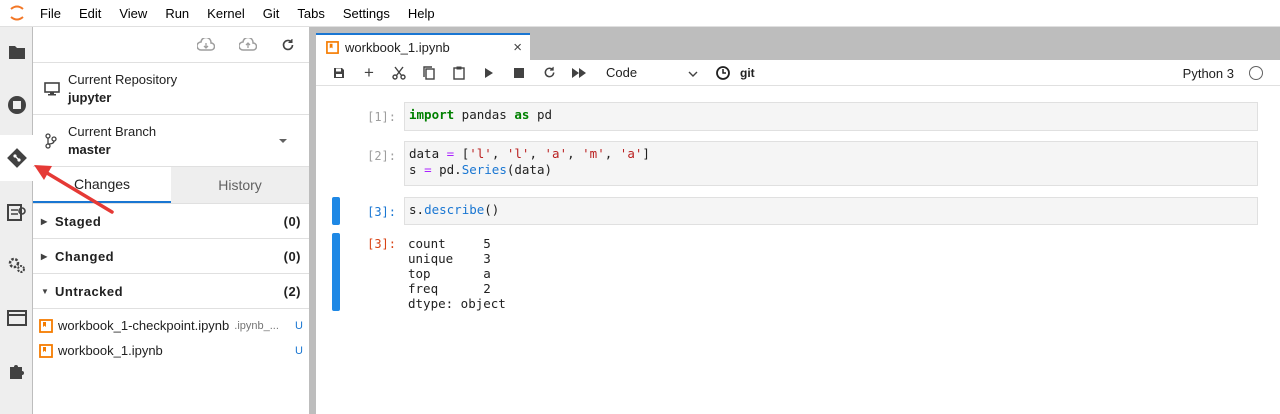 This screenshot has height=414, width=1280. Describe the element at coordinates (310, 13) in the screenshot. I see `menu-tabs: Tabs` at that location.